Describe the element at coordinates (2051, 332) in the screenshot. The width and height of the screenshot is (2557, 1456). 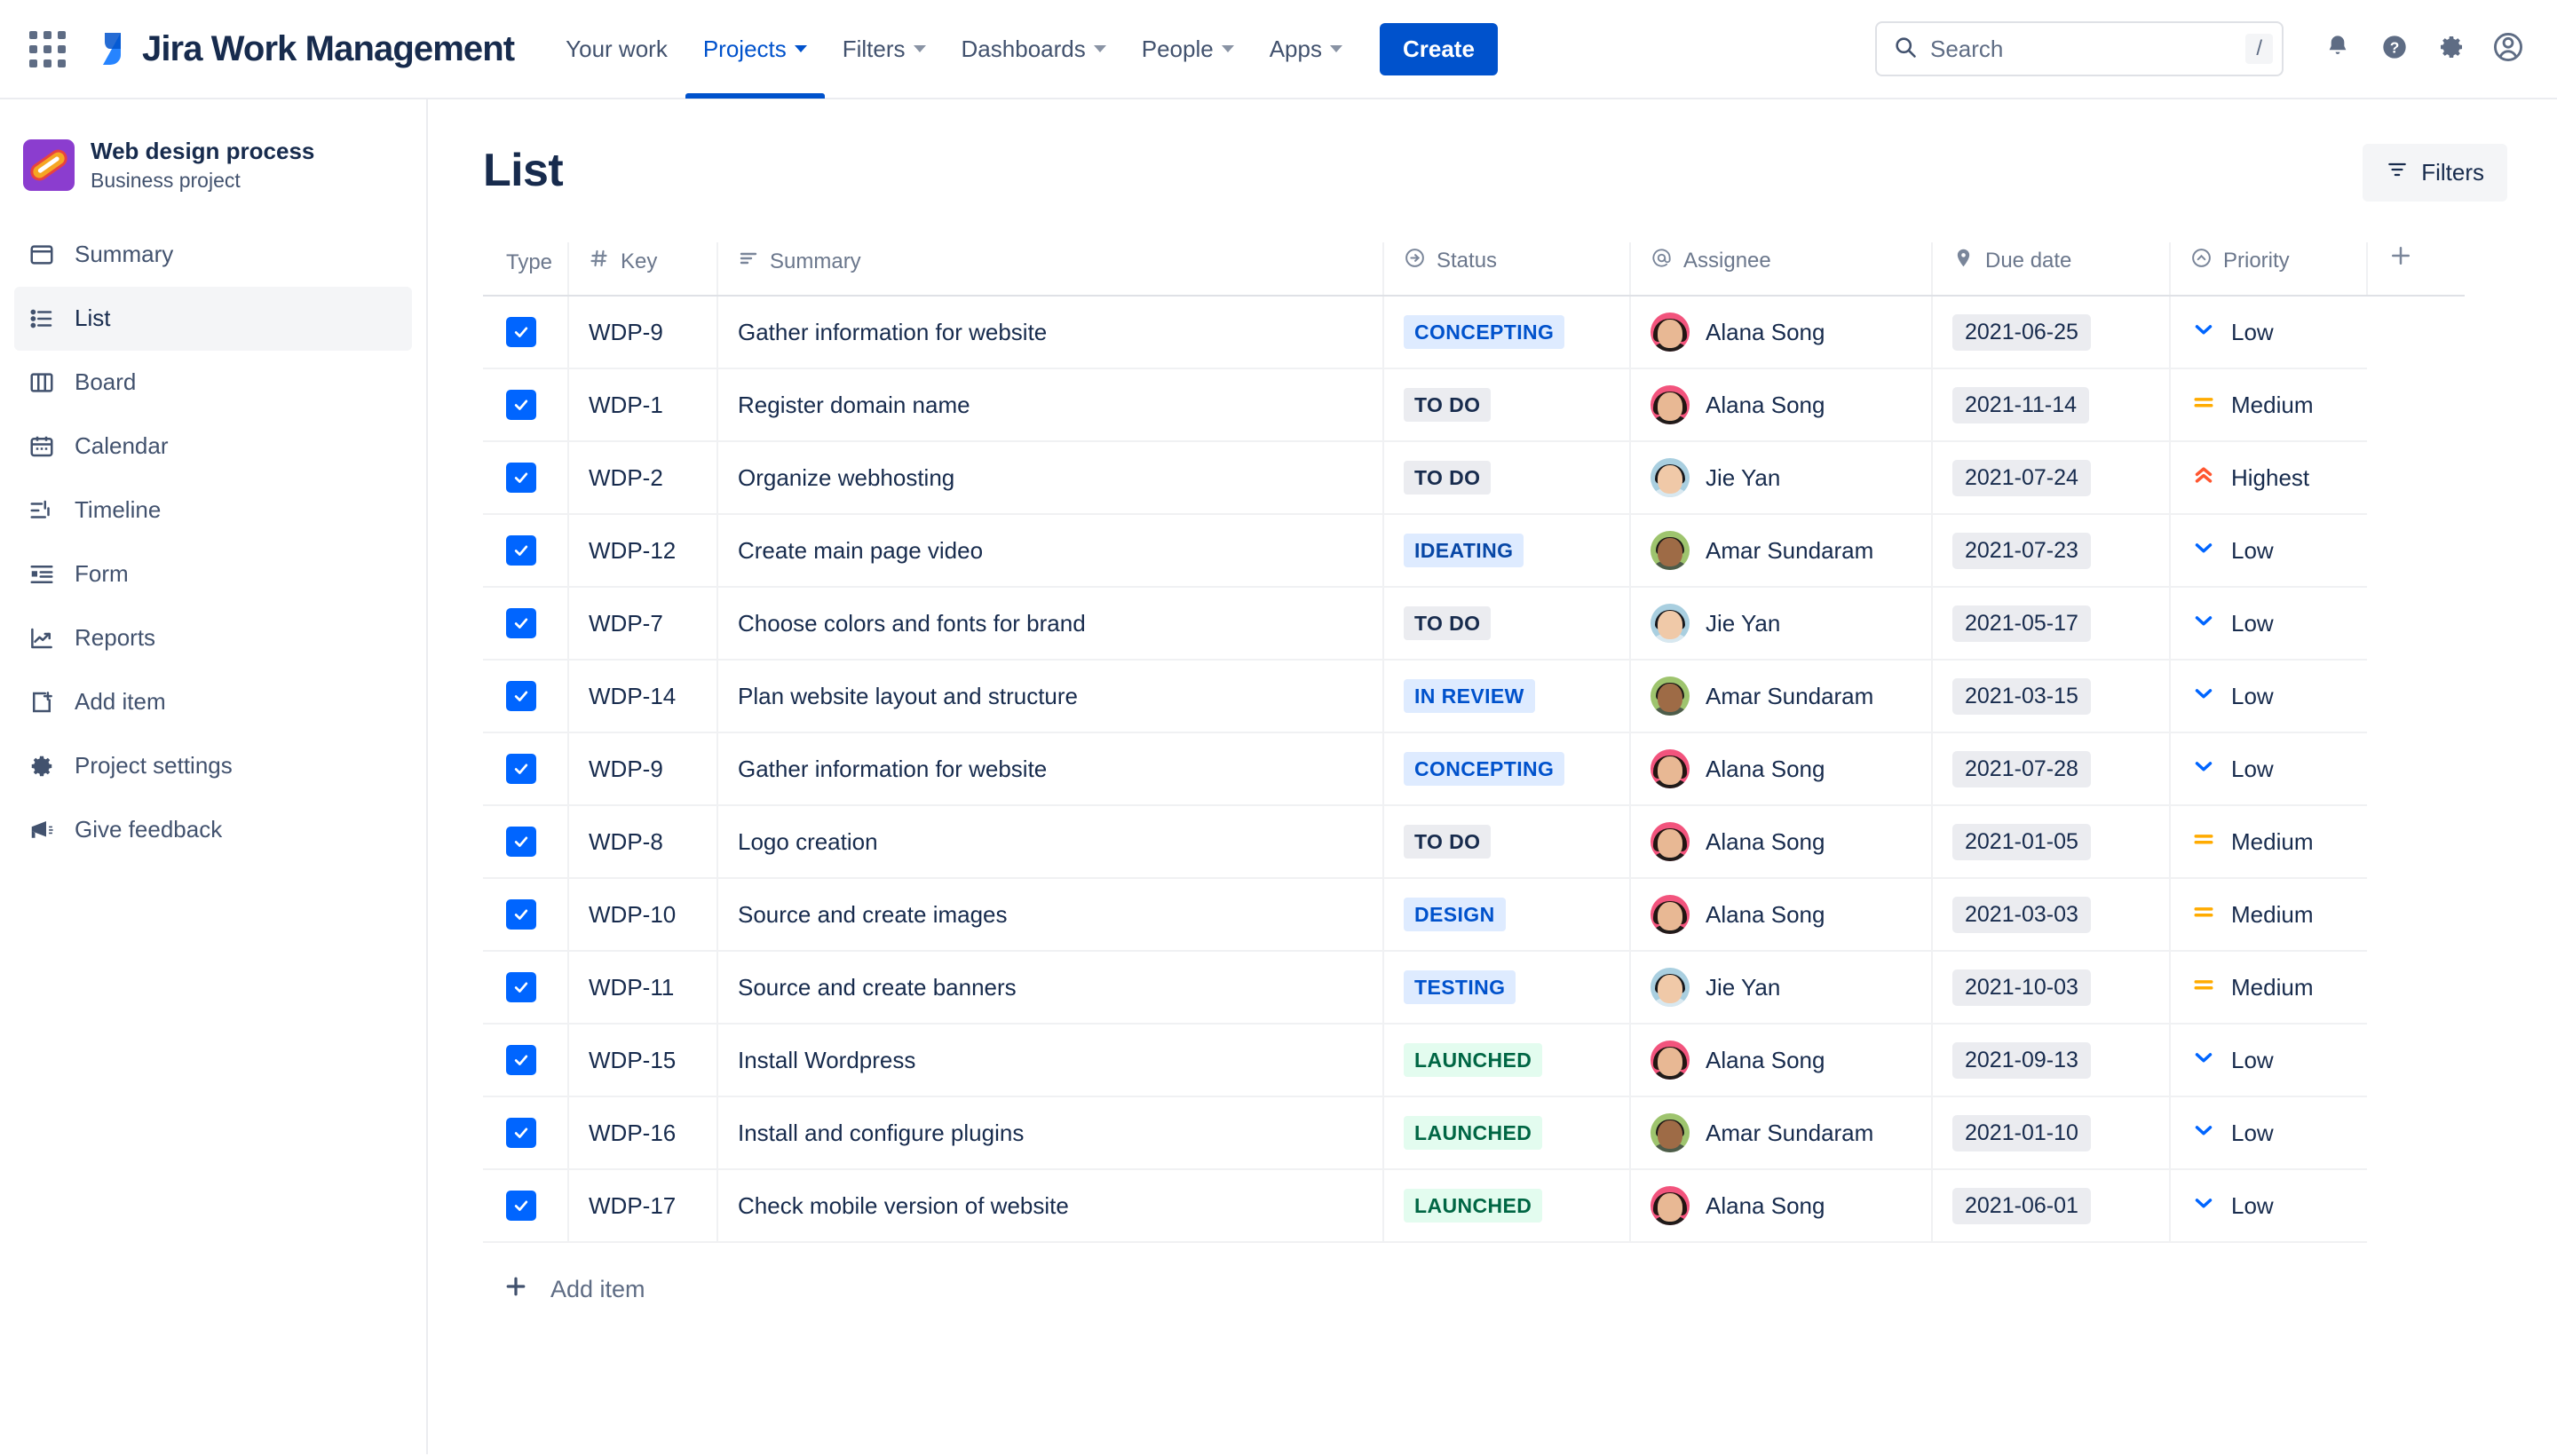
I see `row-due-date-cell: 2021-06-25` at that location.